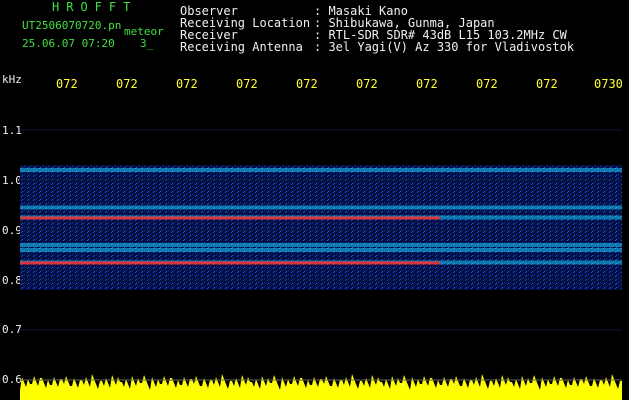 The image size is (629, 400). I want to click on y-tick-label: 0.6, so click(12, 379).